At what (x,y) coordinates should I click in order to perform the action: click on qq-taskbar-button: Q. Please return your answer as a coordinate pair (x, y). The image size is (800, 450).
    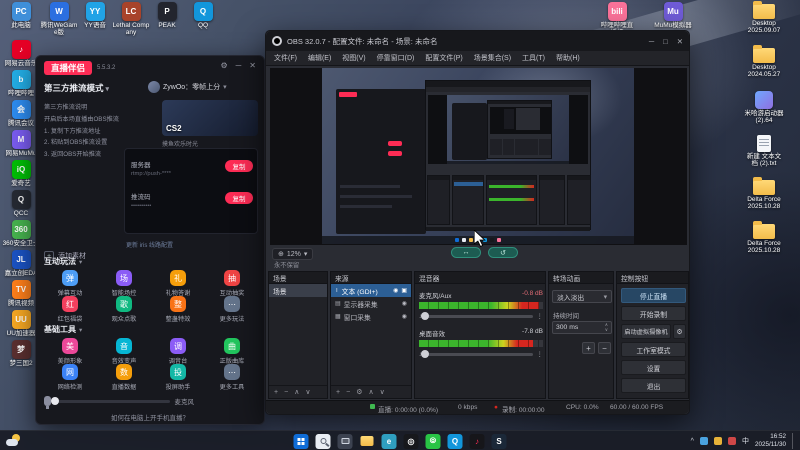
    Looking at the image, I should click on (455, 441).